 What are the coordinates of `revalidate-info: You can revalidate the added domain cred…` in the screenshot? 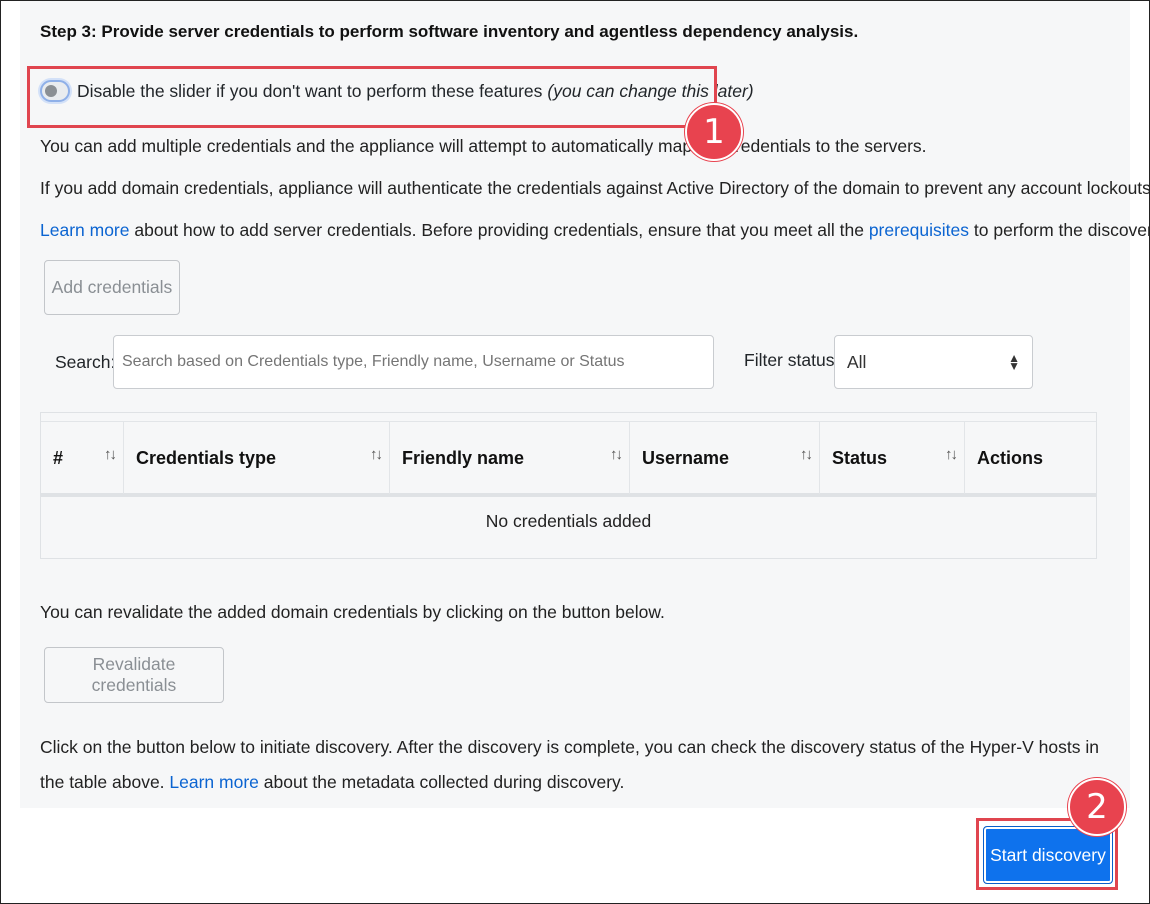 It's located at (352, 612).